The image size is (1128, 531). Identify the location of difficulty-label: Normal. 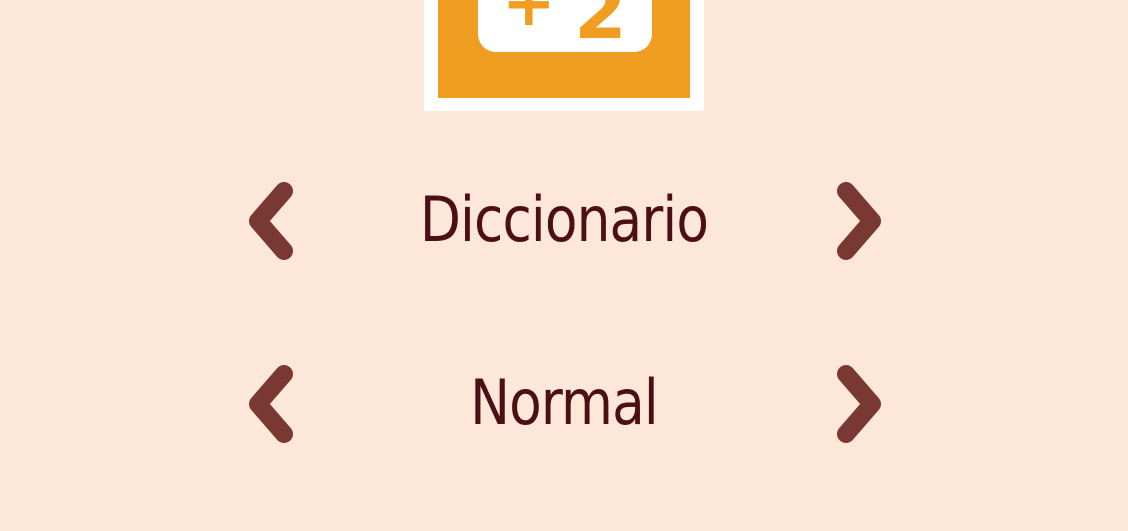
(564, 402).